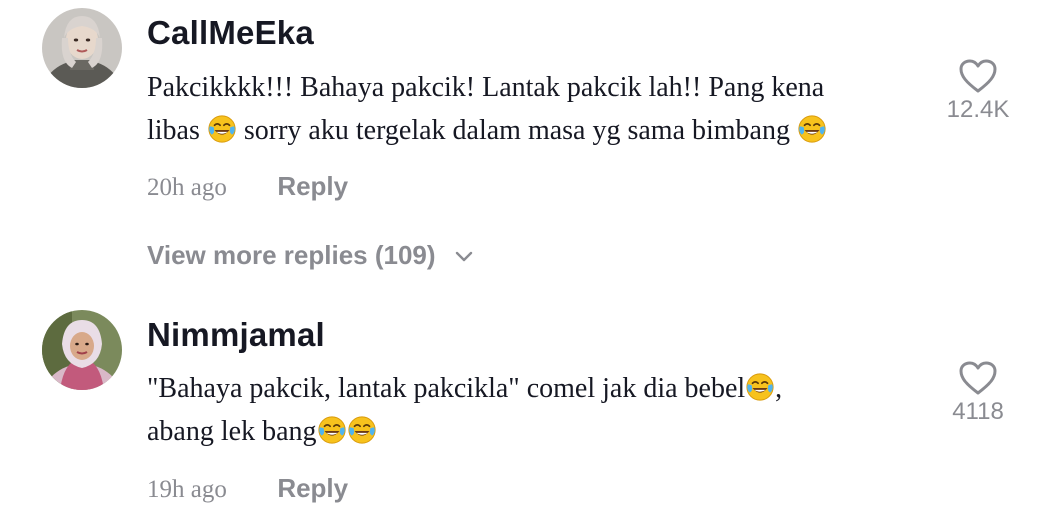  Describe the element at coordinates (187, 187) in the screenshot. I see `timestamp: 20h ago` at that location.